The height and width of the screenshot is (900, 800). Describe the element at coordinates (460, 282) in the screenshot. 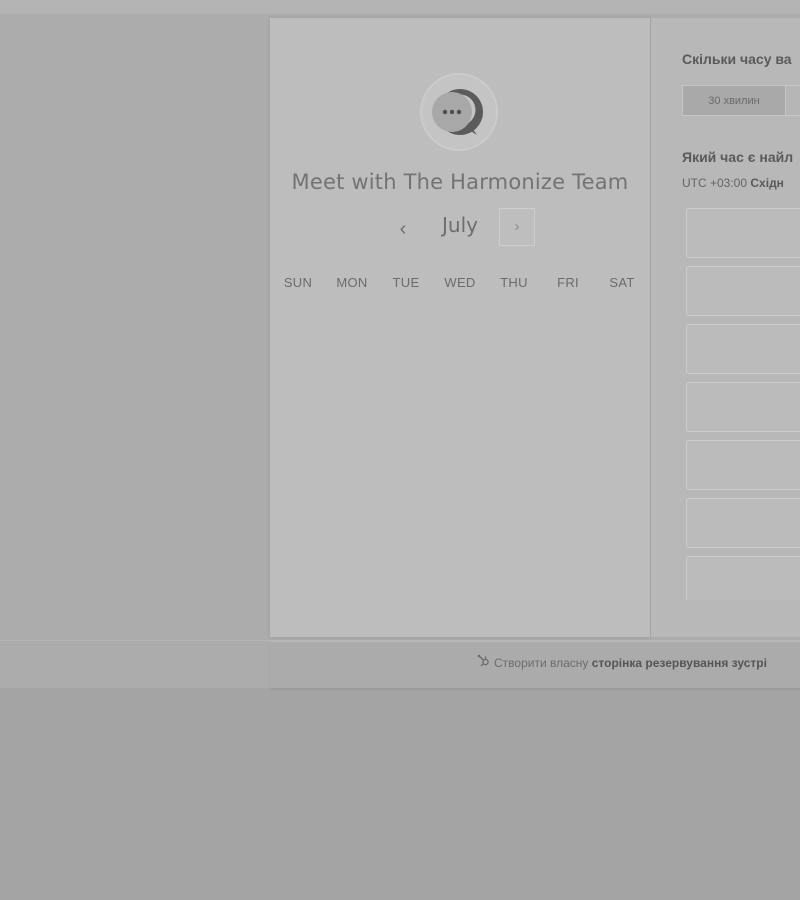

I see `weekday-wed: WED` at that location.